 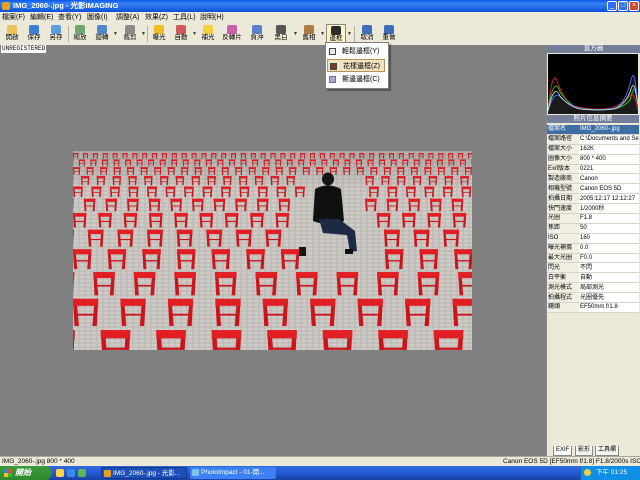 I want to click on info-value: 不閃, so click(x=609, y=268).